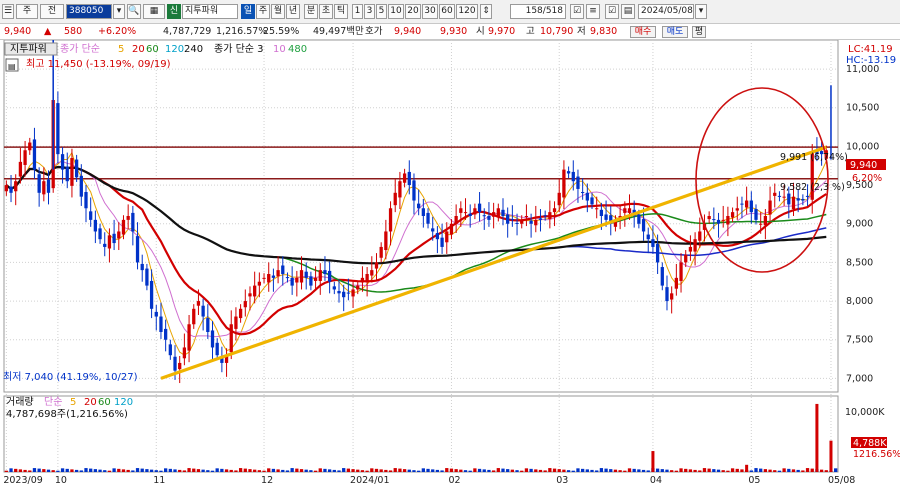 This screenshot has width=900, height=491. Describe the element at coordinates (699, 32) in the screenshot. I see `eval-button: 평` at that location.